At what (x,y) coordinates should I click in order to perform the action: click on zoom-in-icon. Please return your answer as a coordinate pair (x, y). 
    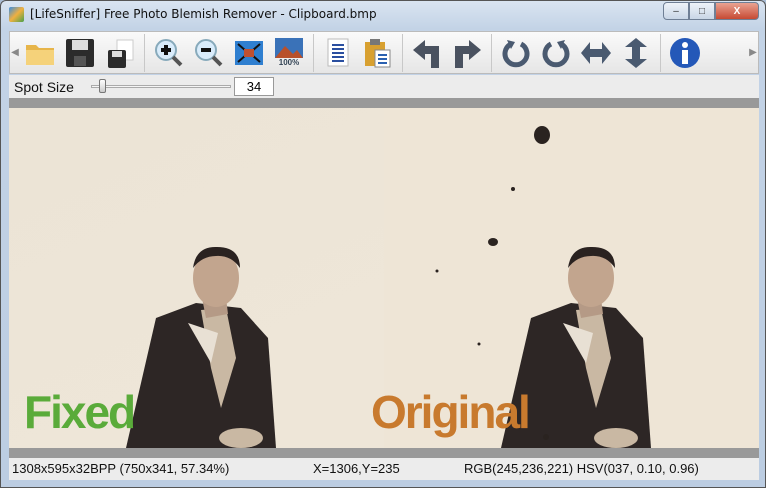
    Looking at the image, I should click on (169, 52).